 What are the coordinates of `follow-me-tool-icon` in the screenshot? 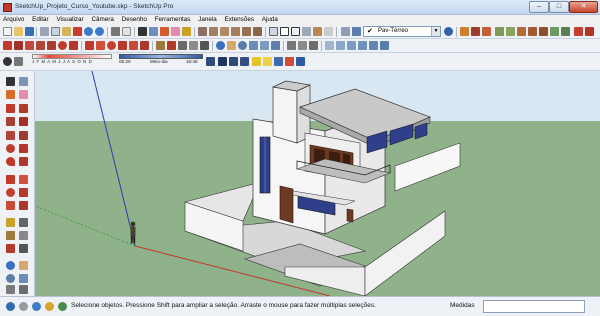 It's located at (122, 45).